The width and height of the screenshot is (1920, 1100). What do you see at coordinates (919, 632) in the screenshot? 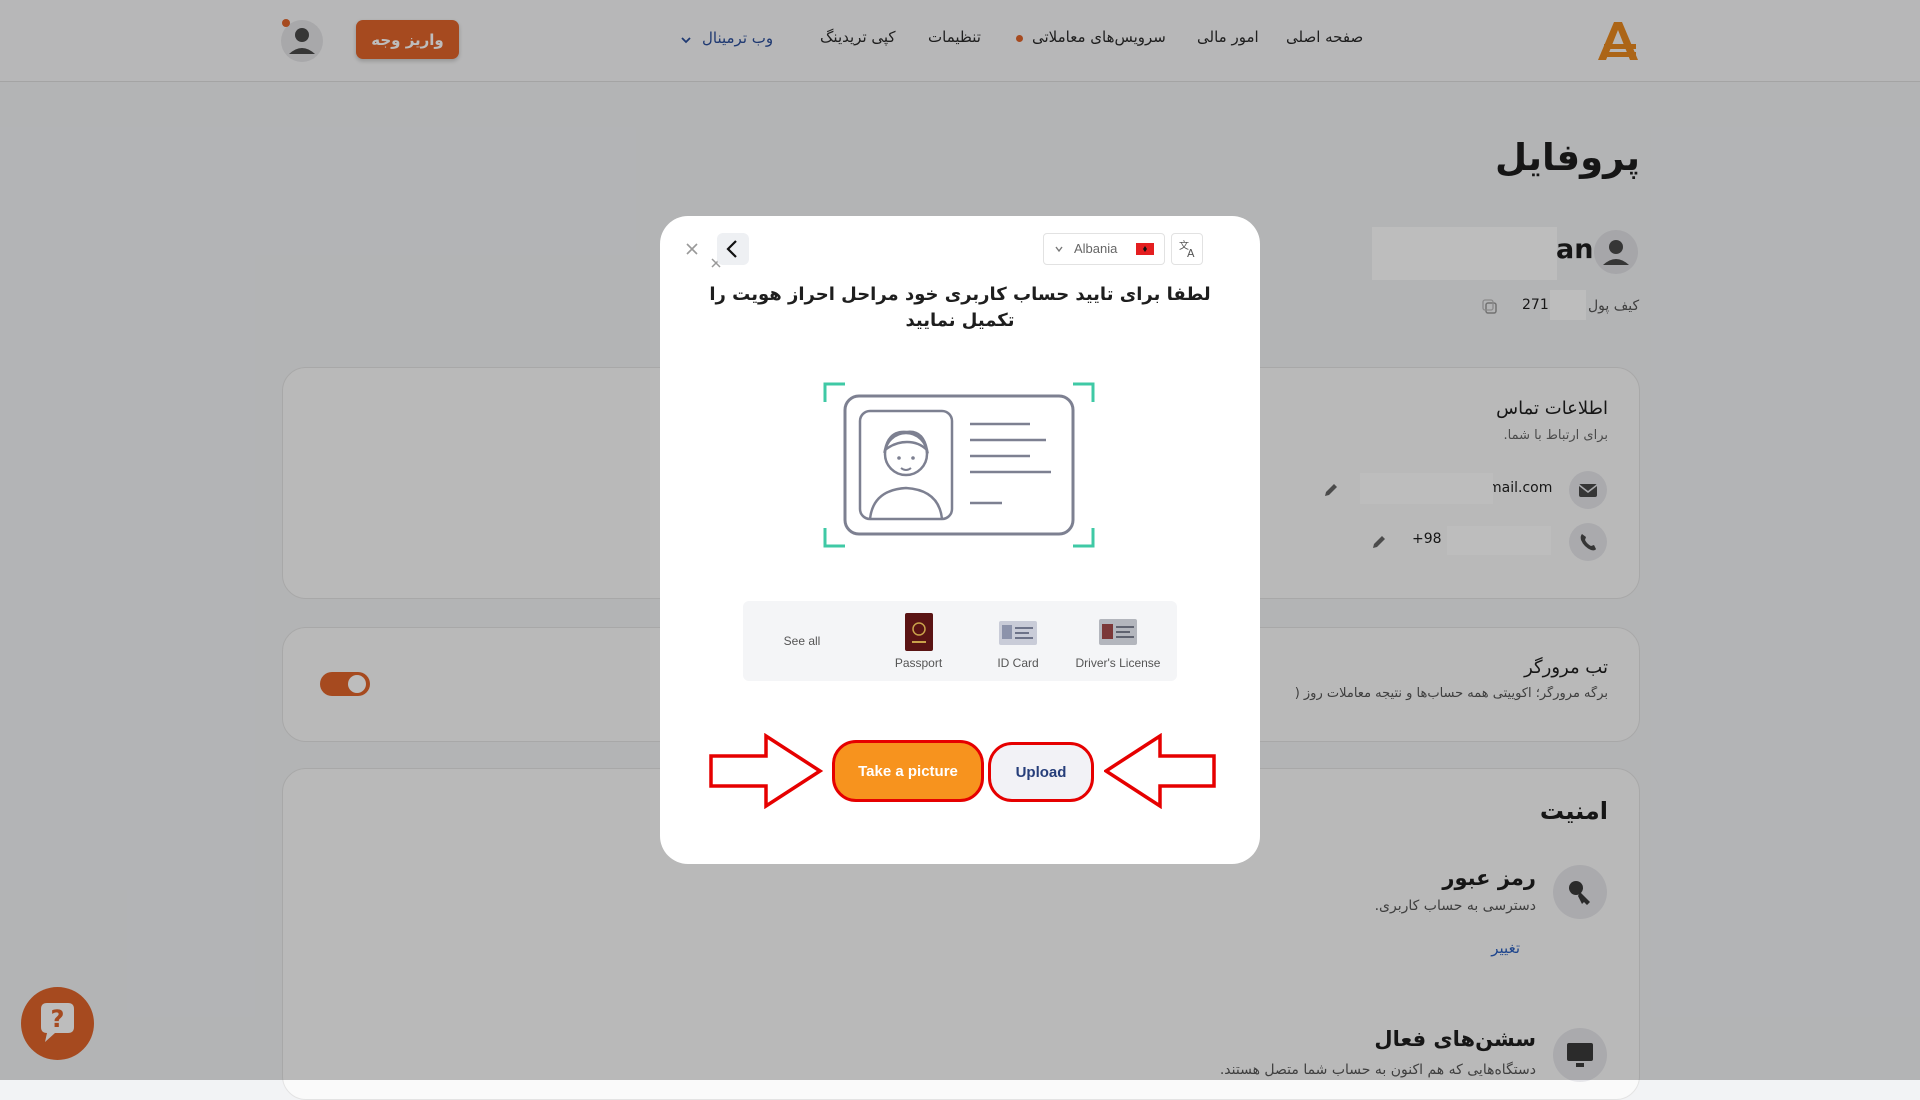
I see `passport-icon` at bounding box center [919, 632].